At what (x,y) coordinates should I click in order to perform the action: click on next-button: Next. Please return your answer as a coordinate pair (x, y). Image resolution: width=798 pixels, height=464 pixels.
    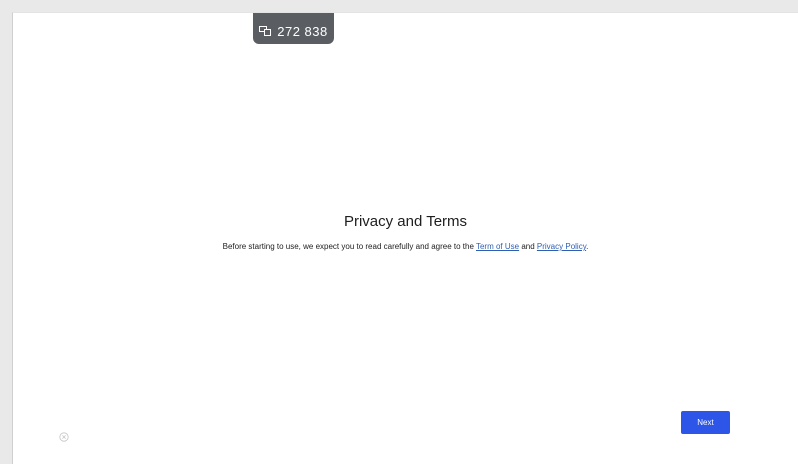
    Looking at the image, I should click on (705, 422).